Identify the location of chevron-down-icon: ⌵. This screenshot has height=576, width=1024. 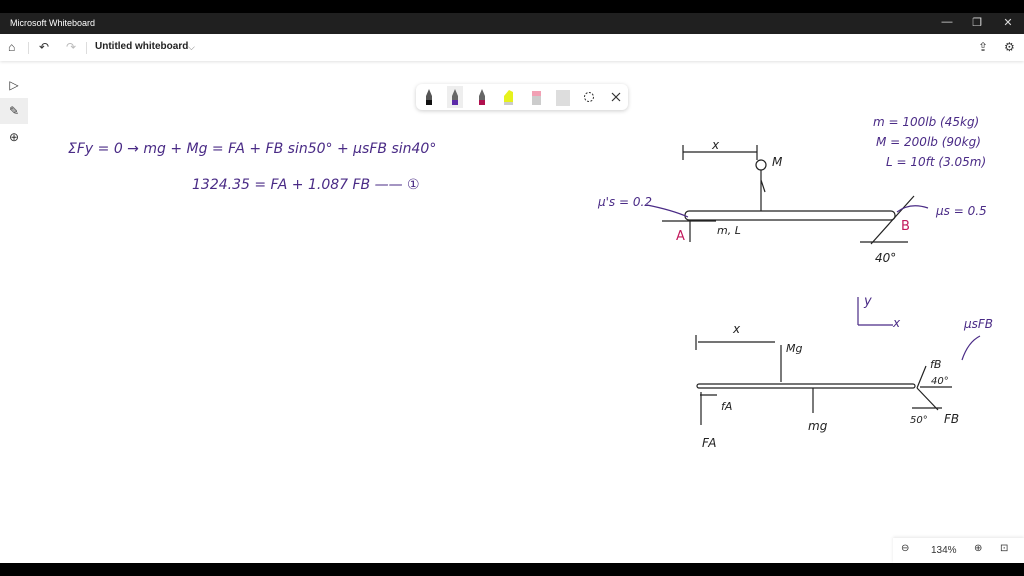
(191, 47).